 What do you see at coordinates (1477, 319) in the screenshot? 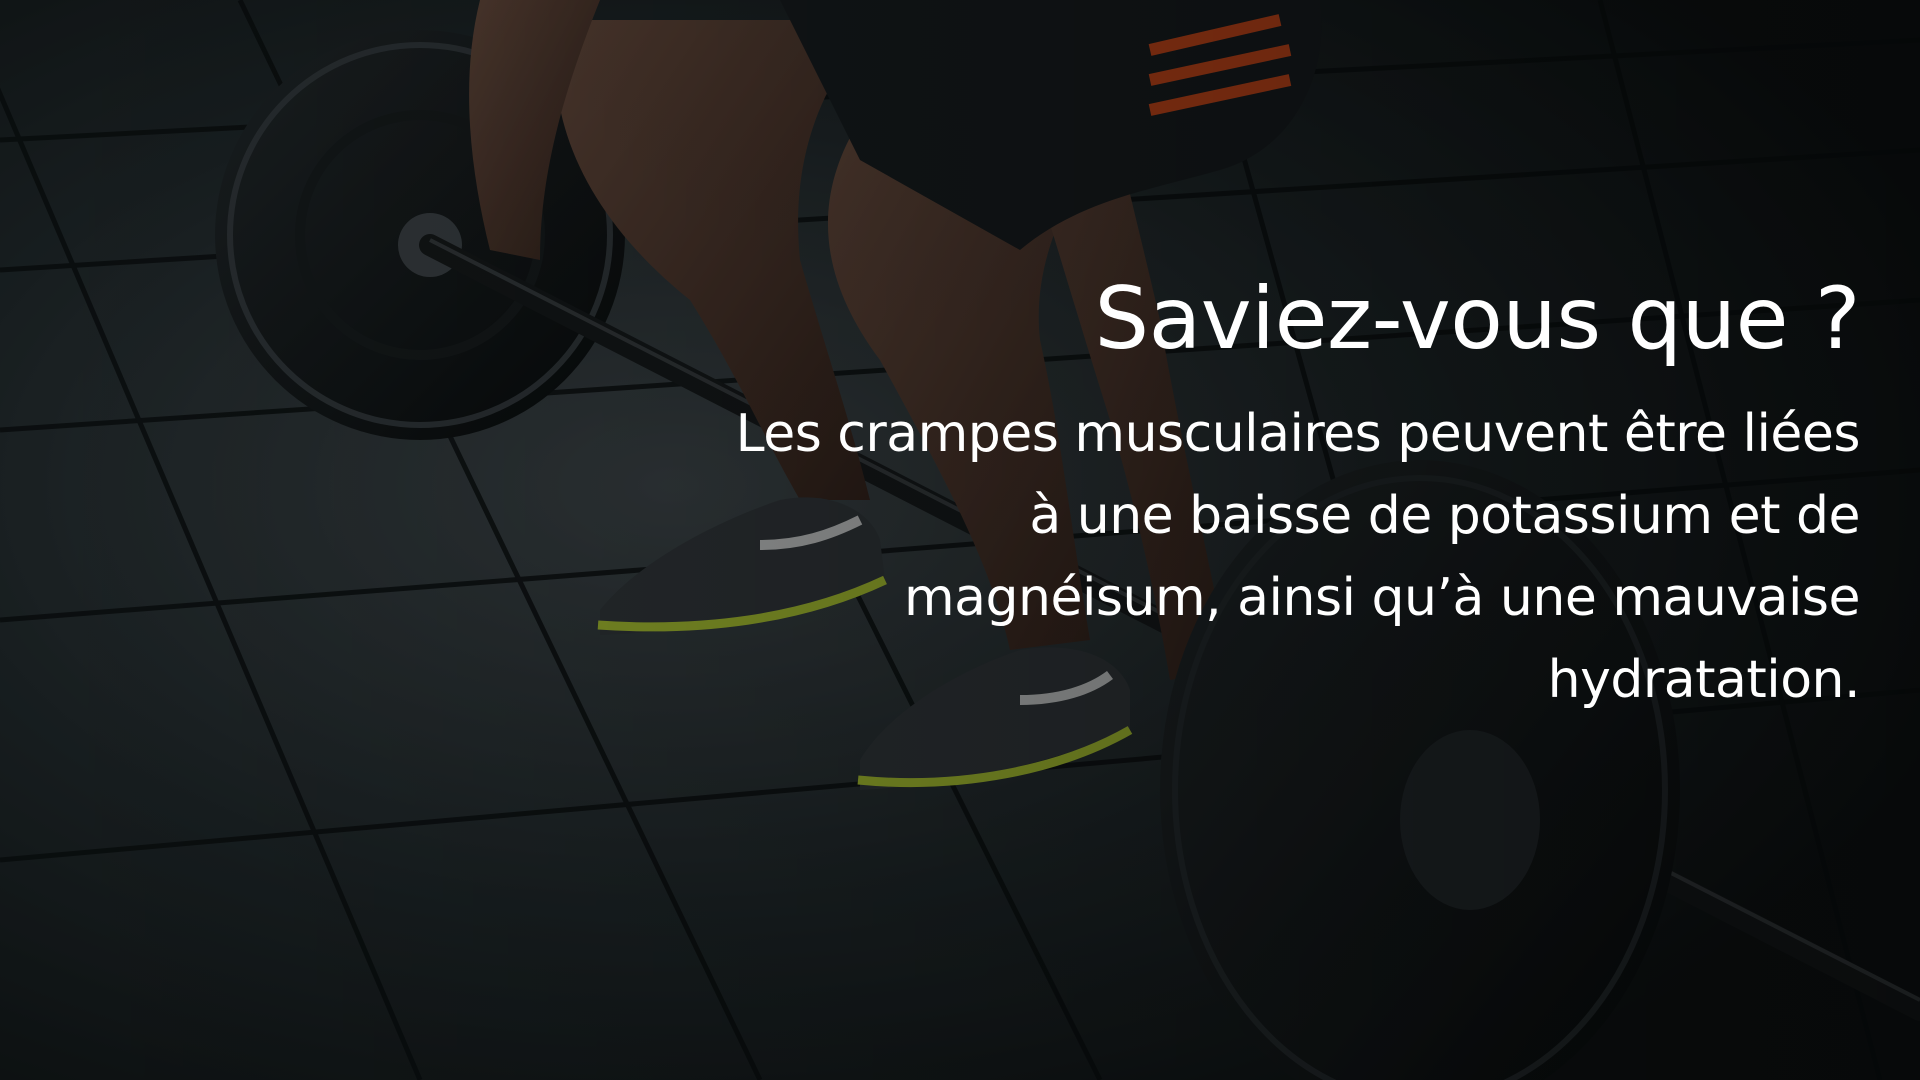
I see `slide-title: Saviez-vous que ?` at bounding box center [1477, 319].